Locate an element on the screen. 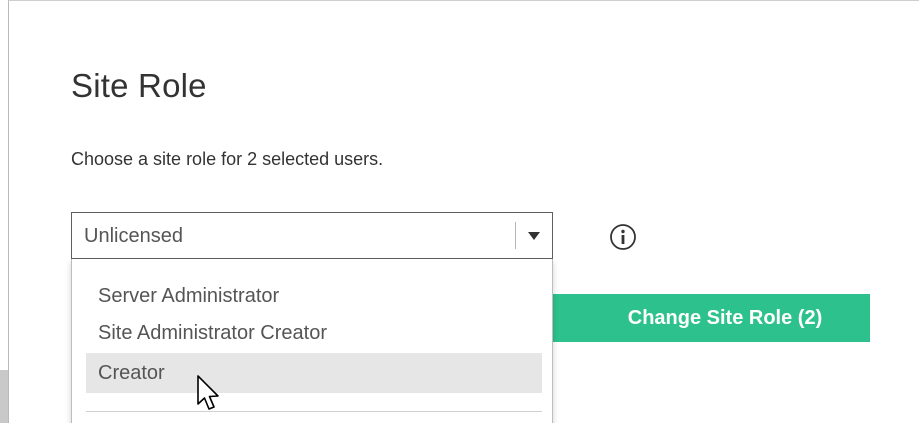  option-server-administrator: Server Administrator is located at coordinates (314, 296).